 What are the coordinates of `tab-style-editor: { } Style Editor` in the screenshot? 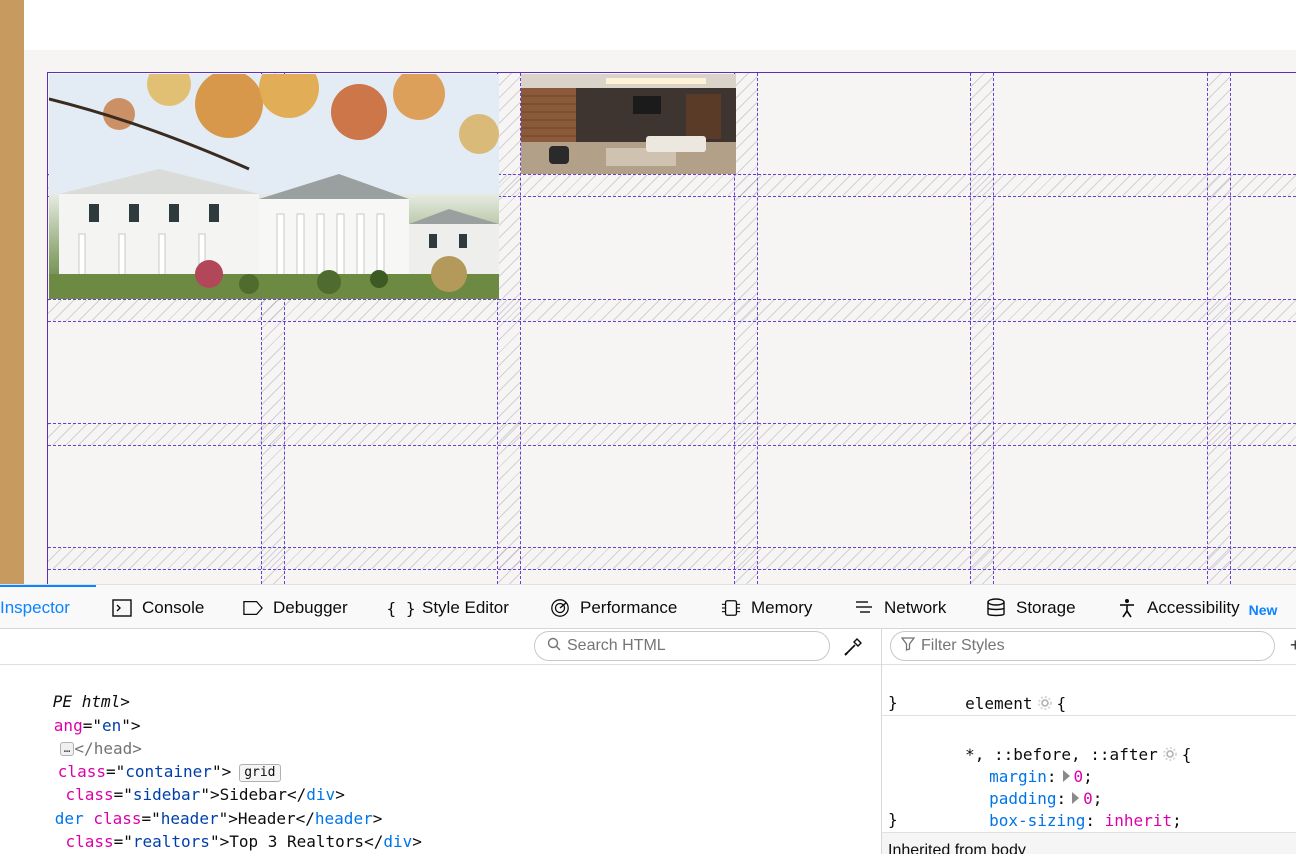 It's located at (447, 608).